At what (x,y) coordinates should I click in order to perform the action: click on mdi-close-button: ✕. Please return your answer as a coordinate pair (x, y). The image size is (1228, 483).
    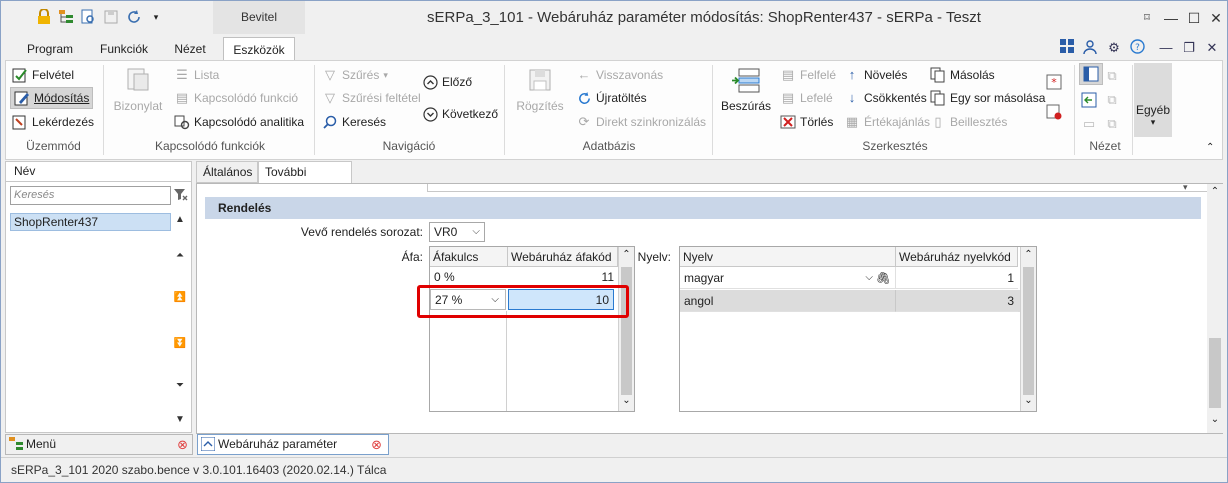
    Looking at the image, I should click on (1212, 48).